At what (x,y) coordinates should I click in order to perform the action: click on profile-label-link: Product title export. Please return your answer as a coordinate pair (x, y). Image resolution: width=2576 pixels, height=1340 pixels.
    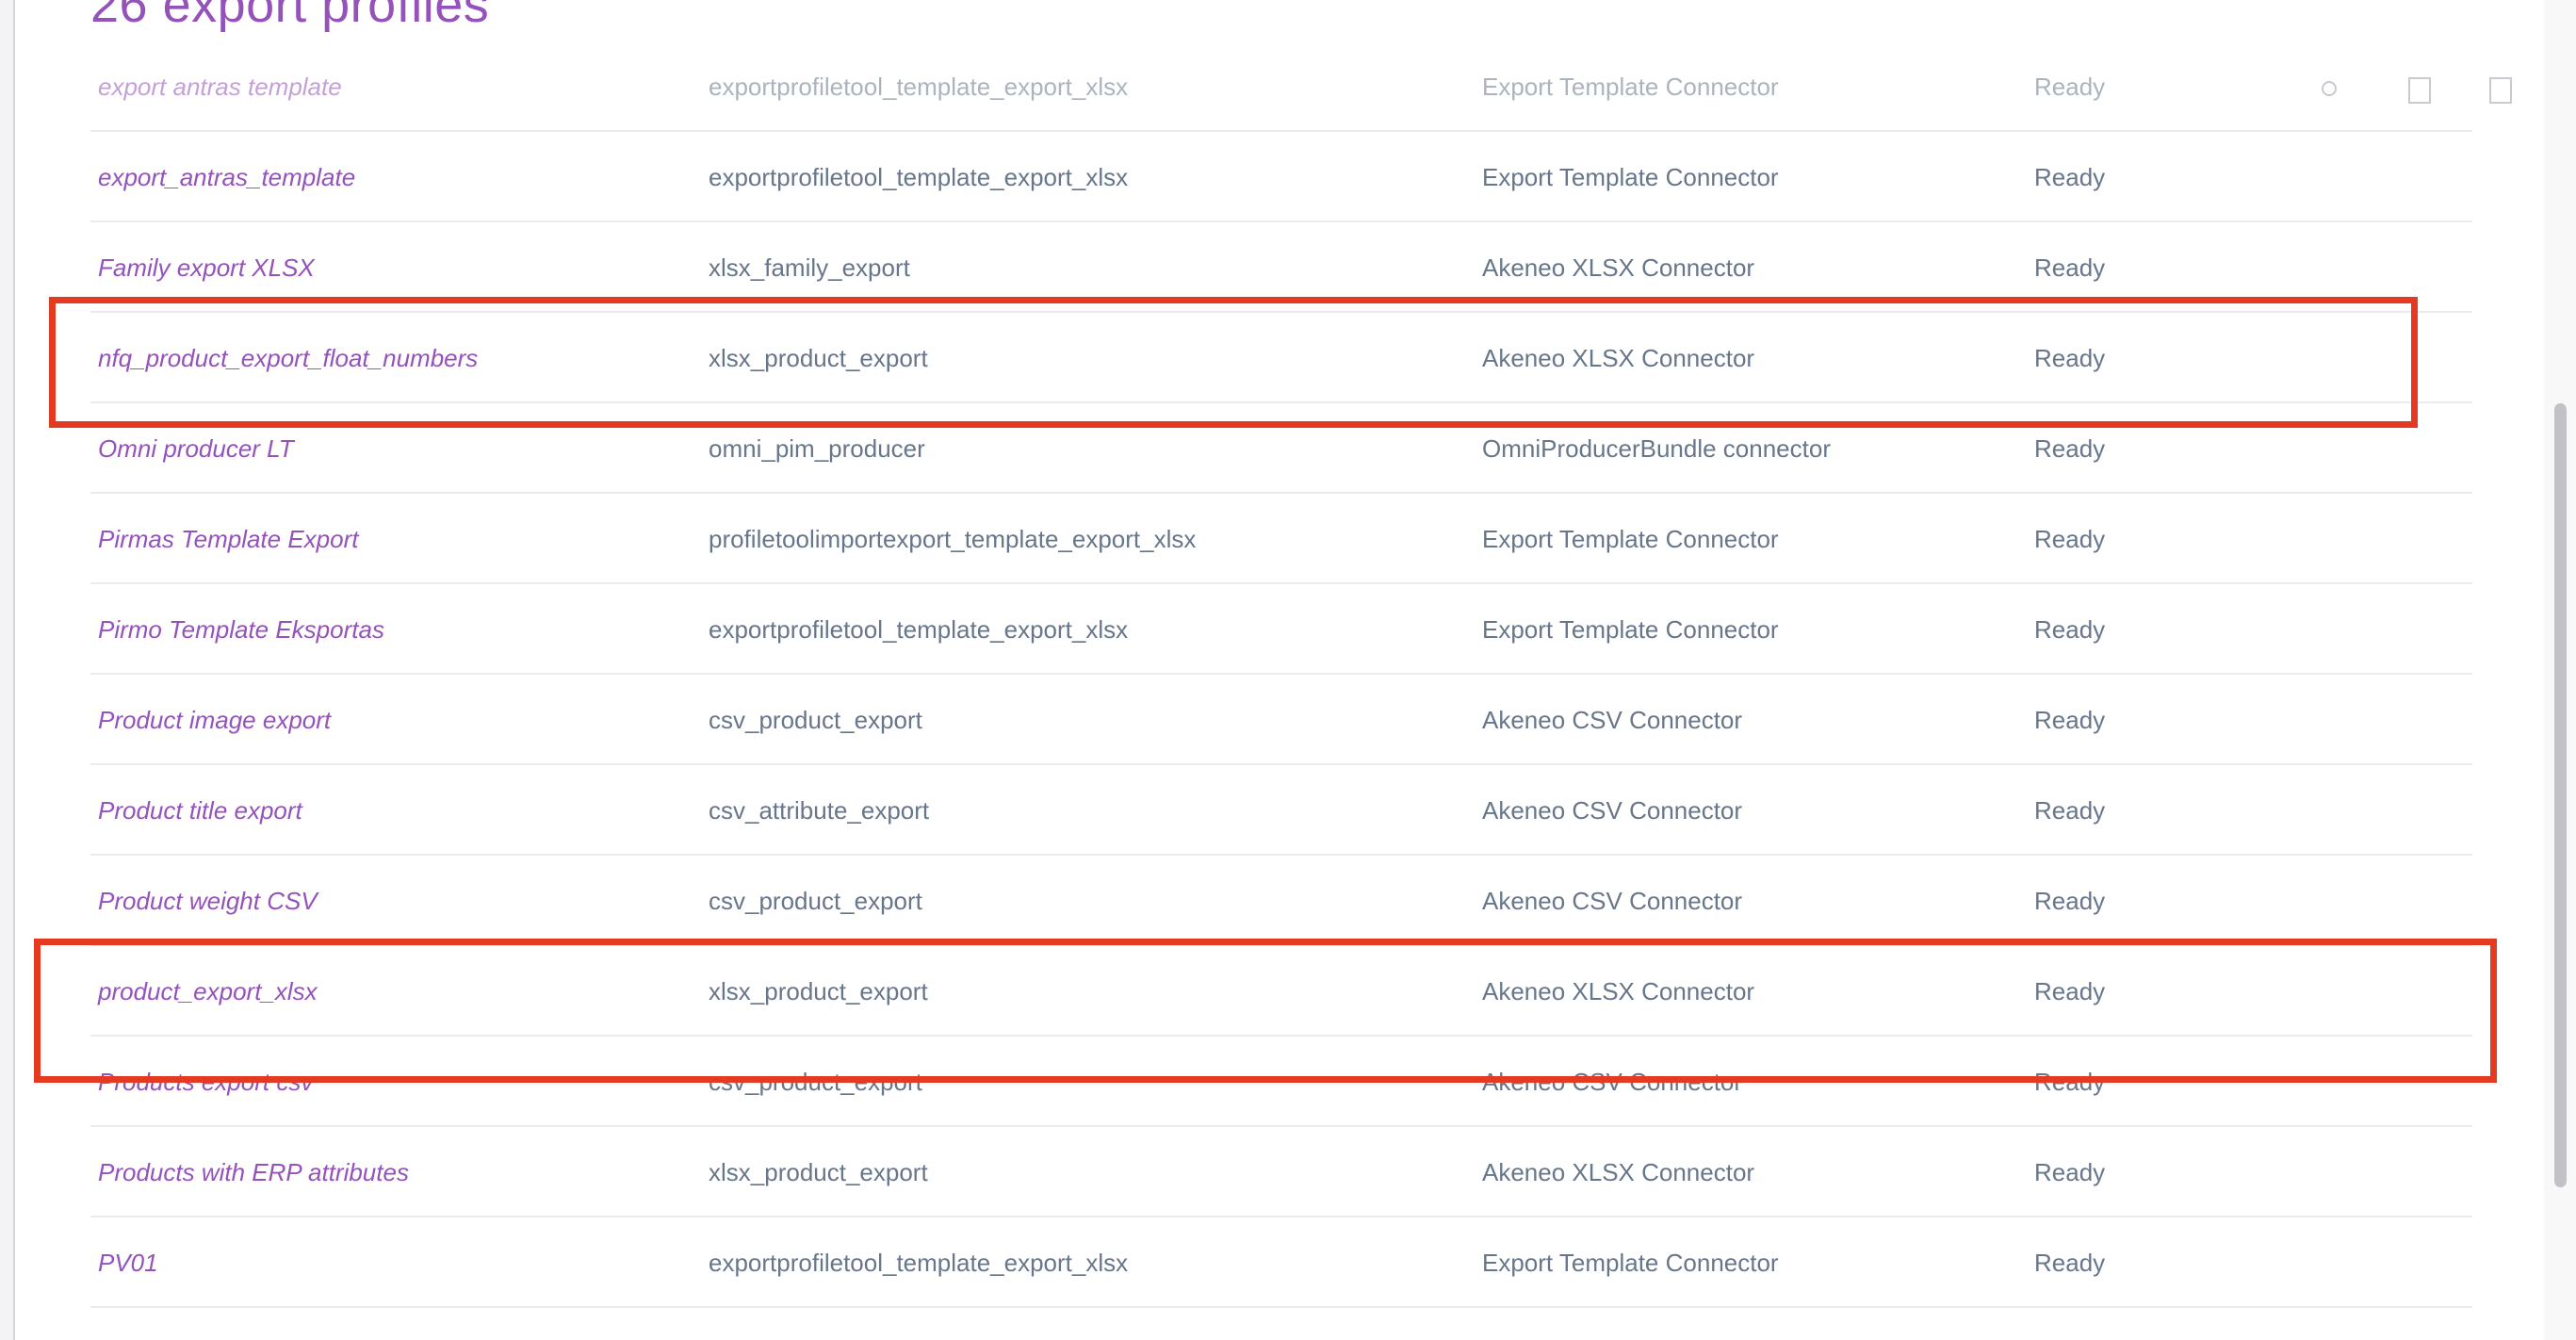
    Looking at the image, I should click on (200, 810).